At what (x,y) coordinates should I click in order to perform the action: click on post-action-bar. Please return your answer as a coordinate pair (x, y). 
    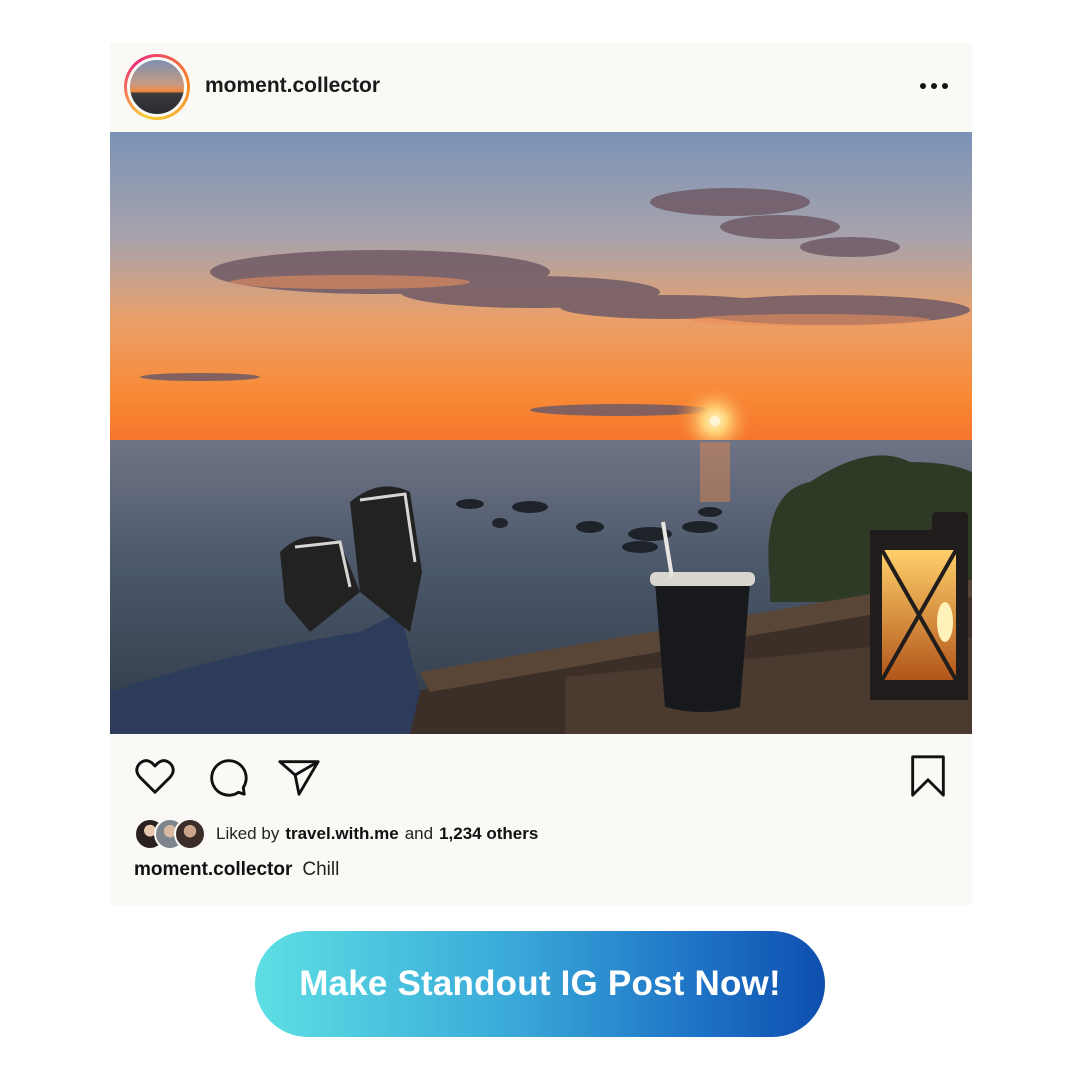
    Looking at the image, I should click on (541, 778).